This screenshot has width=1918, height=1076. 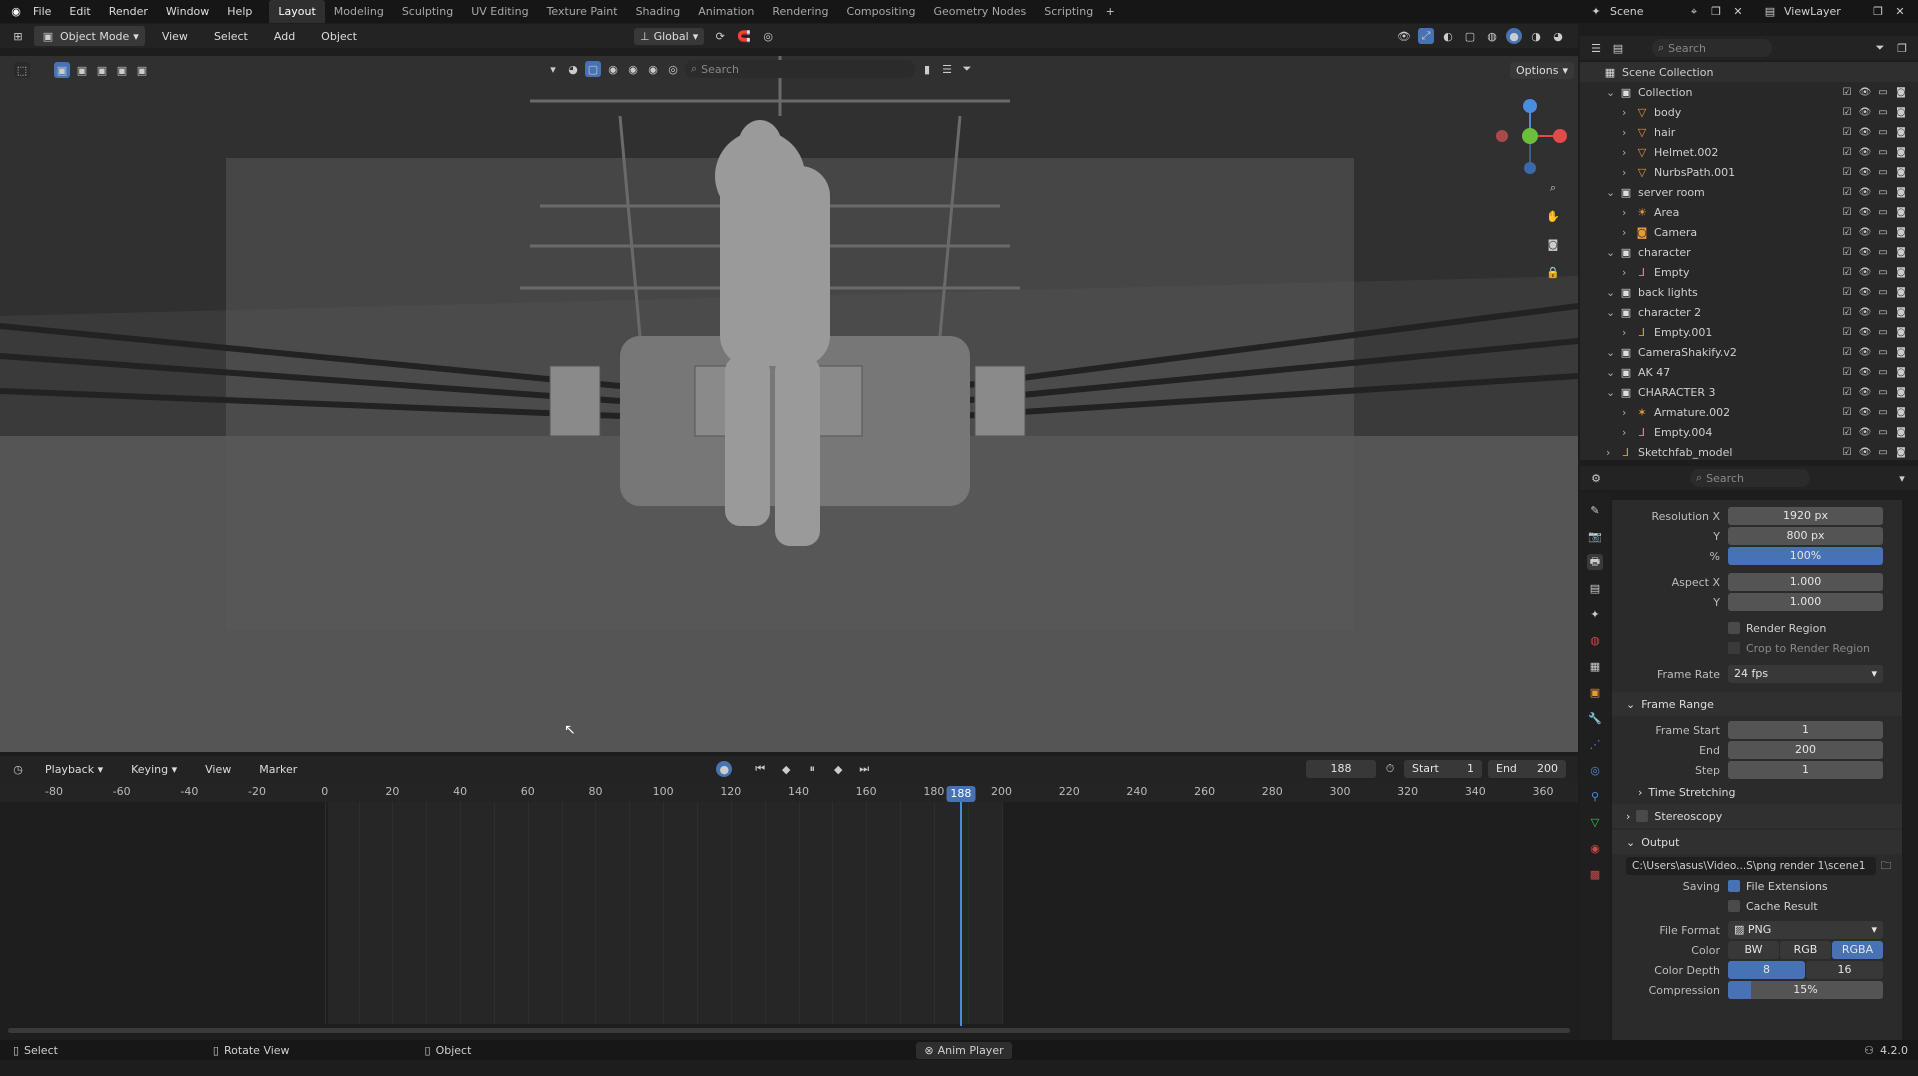 I want to click on workspace-tab-uv-editing: UV Editing, so click(x=499, y=11).